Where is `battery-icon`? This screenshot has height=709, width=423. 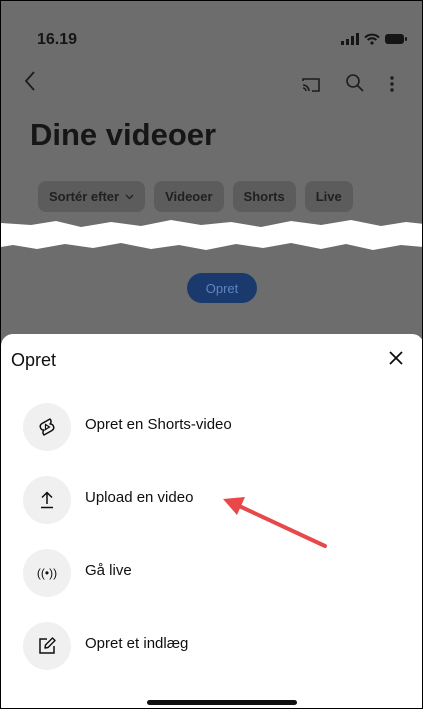
battery-icon is located at coordinates (396, 39).